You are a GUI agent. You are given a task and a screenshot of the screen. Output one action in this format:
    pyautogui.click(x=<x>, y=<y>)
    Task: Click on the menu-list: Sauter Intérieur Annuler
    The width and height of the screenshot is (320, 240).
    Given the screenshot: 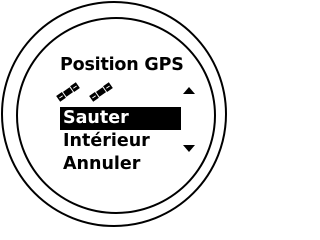 What is the action you would take?
    pyautogui.click(x=122, y=141)
    